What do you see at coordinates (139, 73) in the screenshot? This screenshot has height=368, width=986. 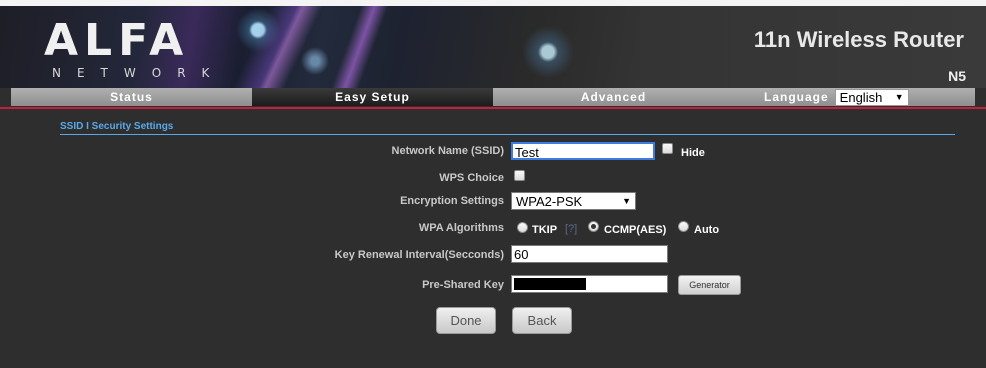 I see `logo-sub: NETWORK` at bounding box center [139, 73].